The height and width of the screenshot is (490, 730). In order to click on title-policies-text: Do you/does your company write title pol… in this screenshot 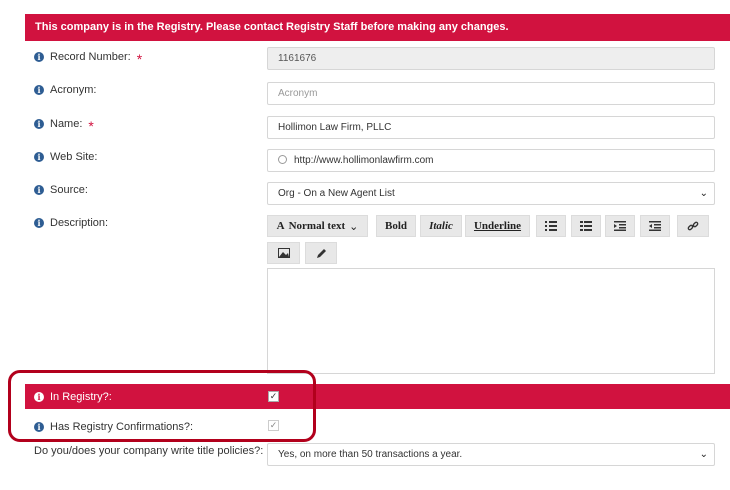, I will do `click(149, 451)`.